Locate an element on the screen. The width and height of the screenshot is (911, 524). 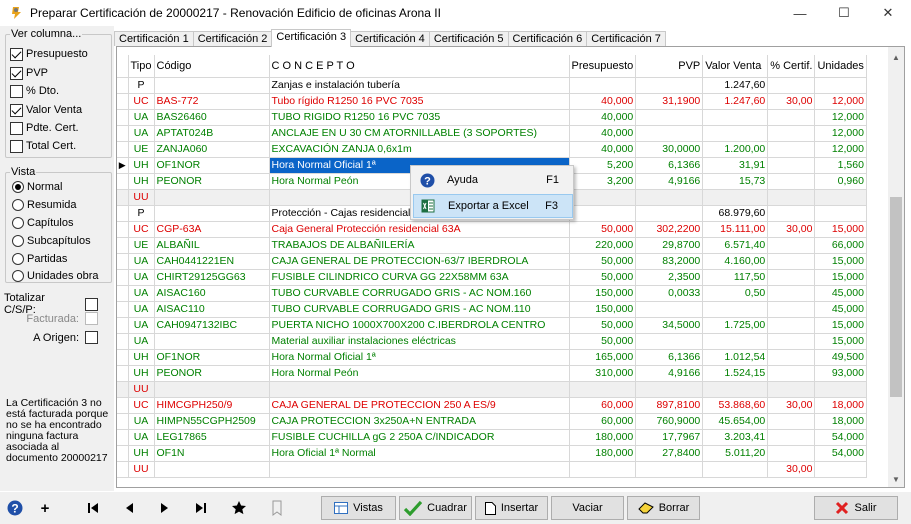
cell-pvp: 30,0000 is located at coordinates (669, 149).